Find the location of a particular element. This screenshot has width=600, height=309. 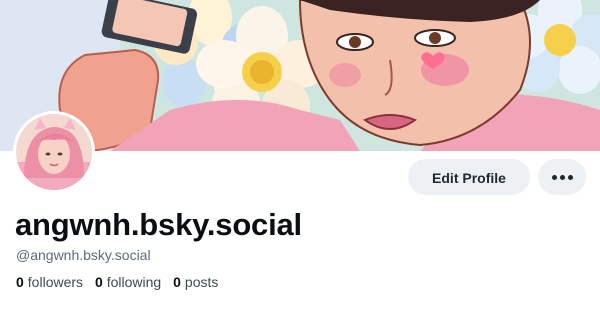

following-count: 0 is located at coordinates (98, 282).